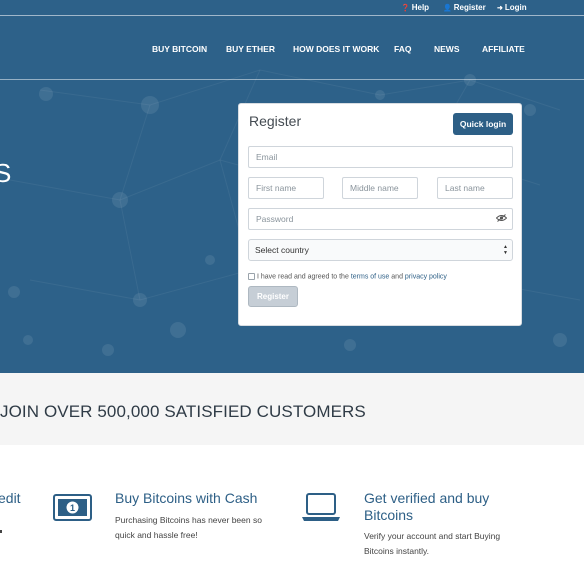 The image size is (584, 584). What do you see at coordinates (447, 8) in the screenshot?
I see `user-icon: 👤` at bounding box center [447, 8].